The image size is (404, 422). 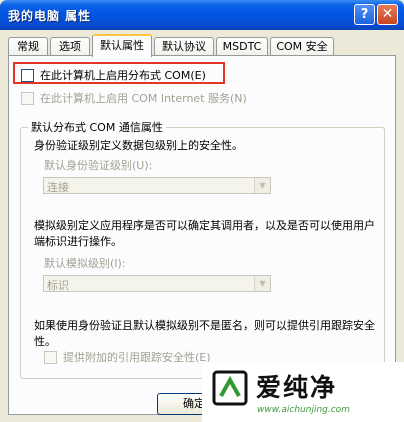 What do you see at coordinates (202, 15) in the screenshot?
I see `title-bar: 我的电脑 属性 ? ✕` at bounding box center [202, 15].